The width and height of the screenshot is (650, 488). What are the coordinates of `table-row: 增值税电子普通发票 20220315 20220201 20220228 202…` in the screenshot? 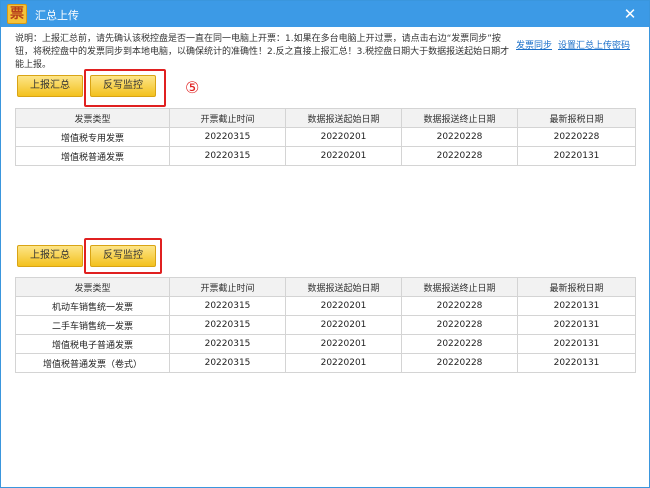 It's located at (325, 344).